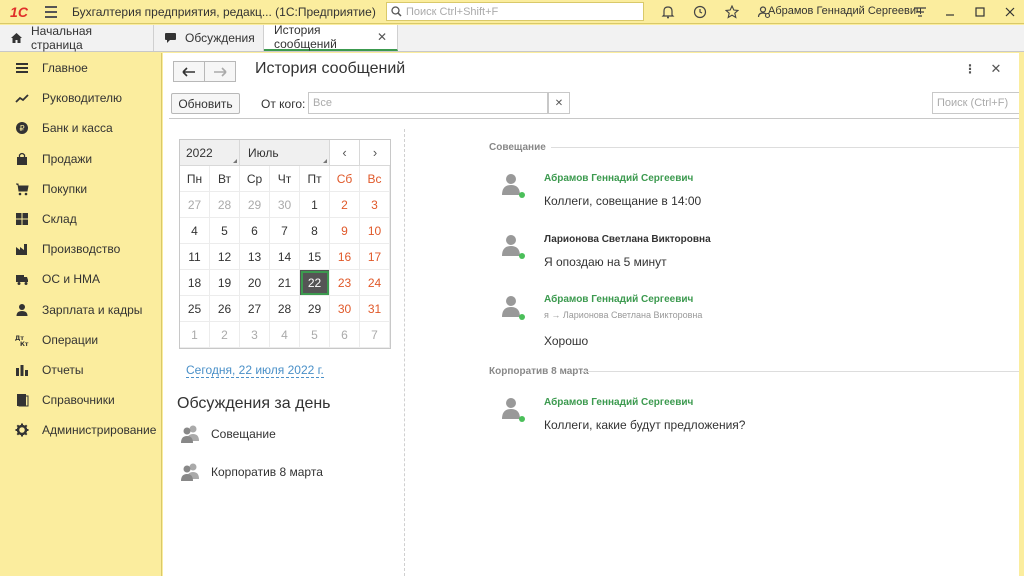  I want to click on discussion-label: Корпоратив 8 марта, so click(267, 472).